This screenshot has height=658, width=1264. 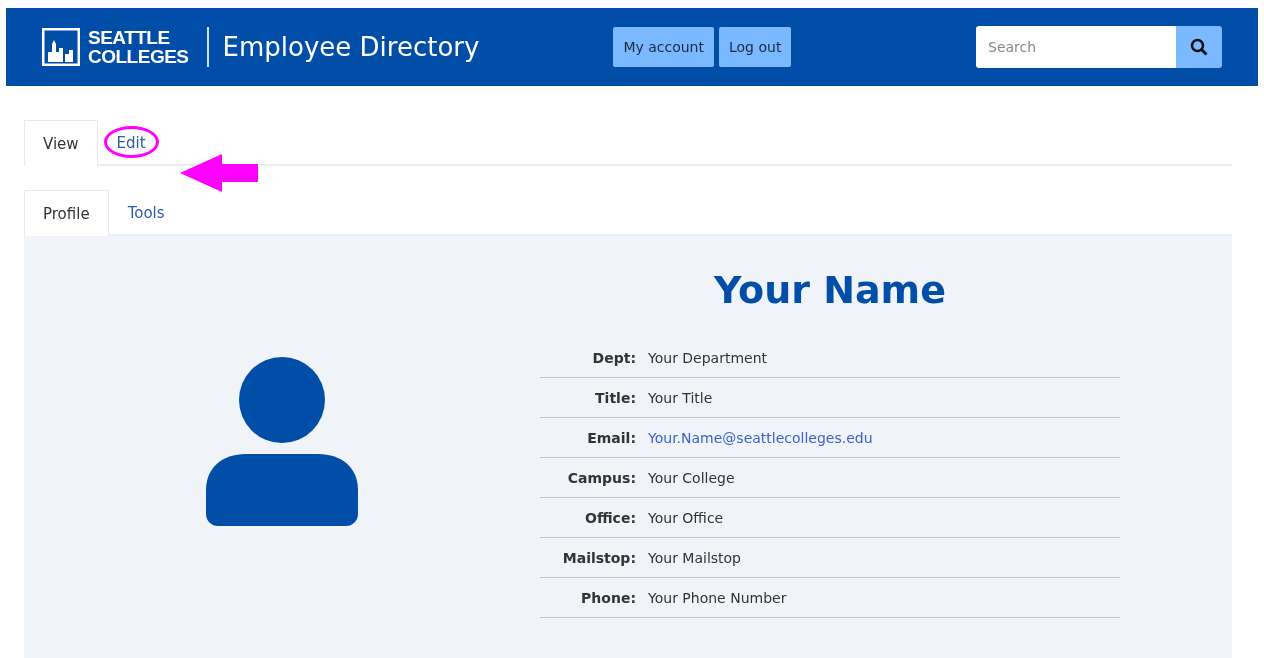 I want to click on field-label: Mailstop:, so click(x=599, y=557).